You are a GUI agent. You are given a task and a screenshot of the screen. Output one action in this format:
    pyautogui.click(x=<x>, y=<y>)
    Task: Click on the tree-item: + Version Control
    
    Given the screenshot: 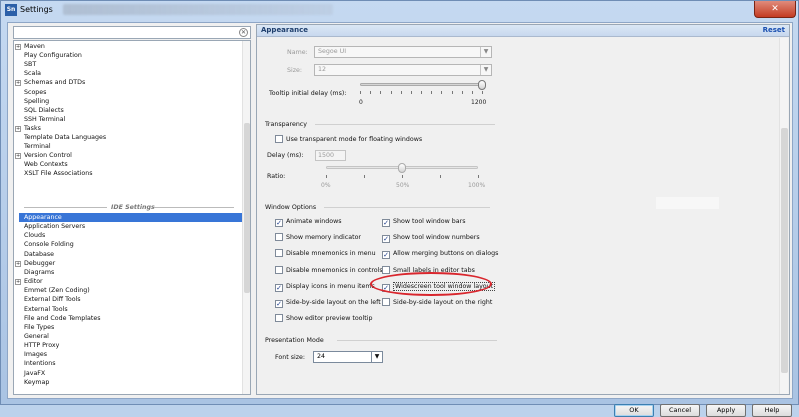 What is the action you would take?
    pyautogui.click(x=43, y=155)
    